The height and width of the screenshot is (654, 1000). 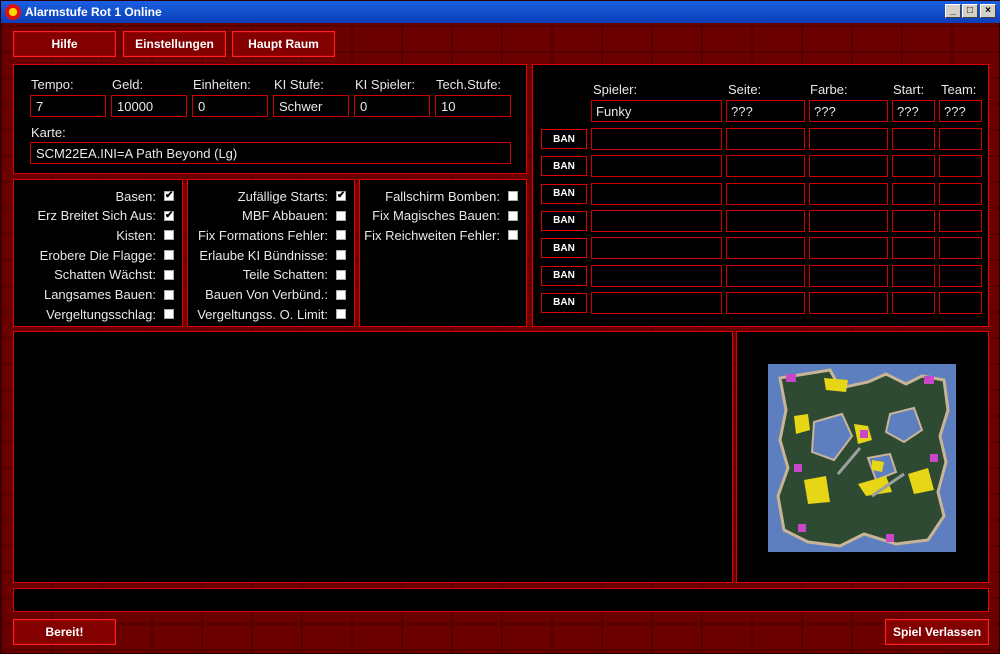 I want to click on map-field: SCM22EA.INI=A Path Beyond (Lg), so click(x=270, y=153).